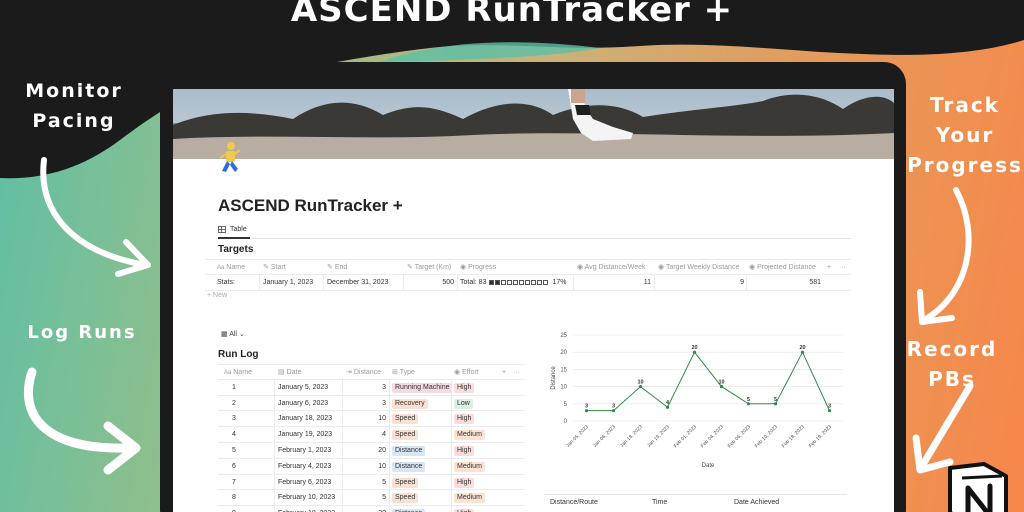  I want to click on table-row: 2 January 6, 2023 3 Recovery Low, so click(371, 403).